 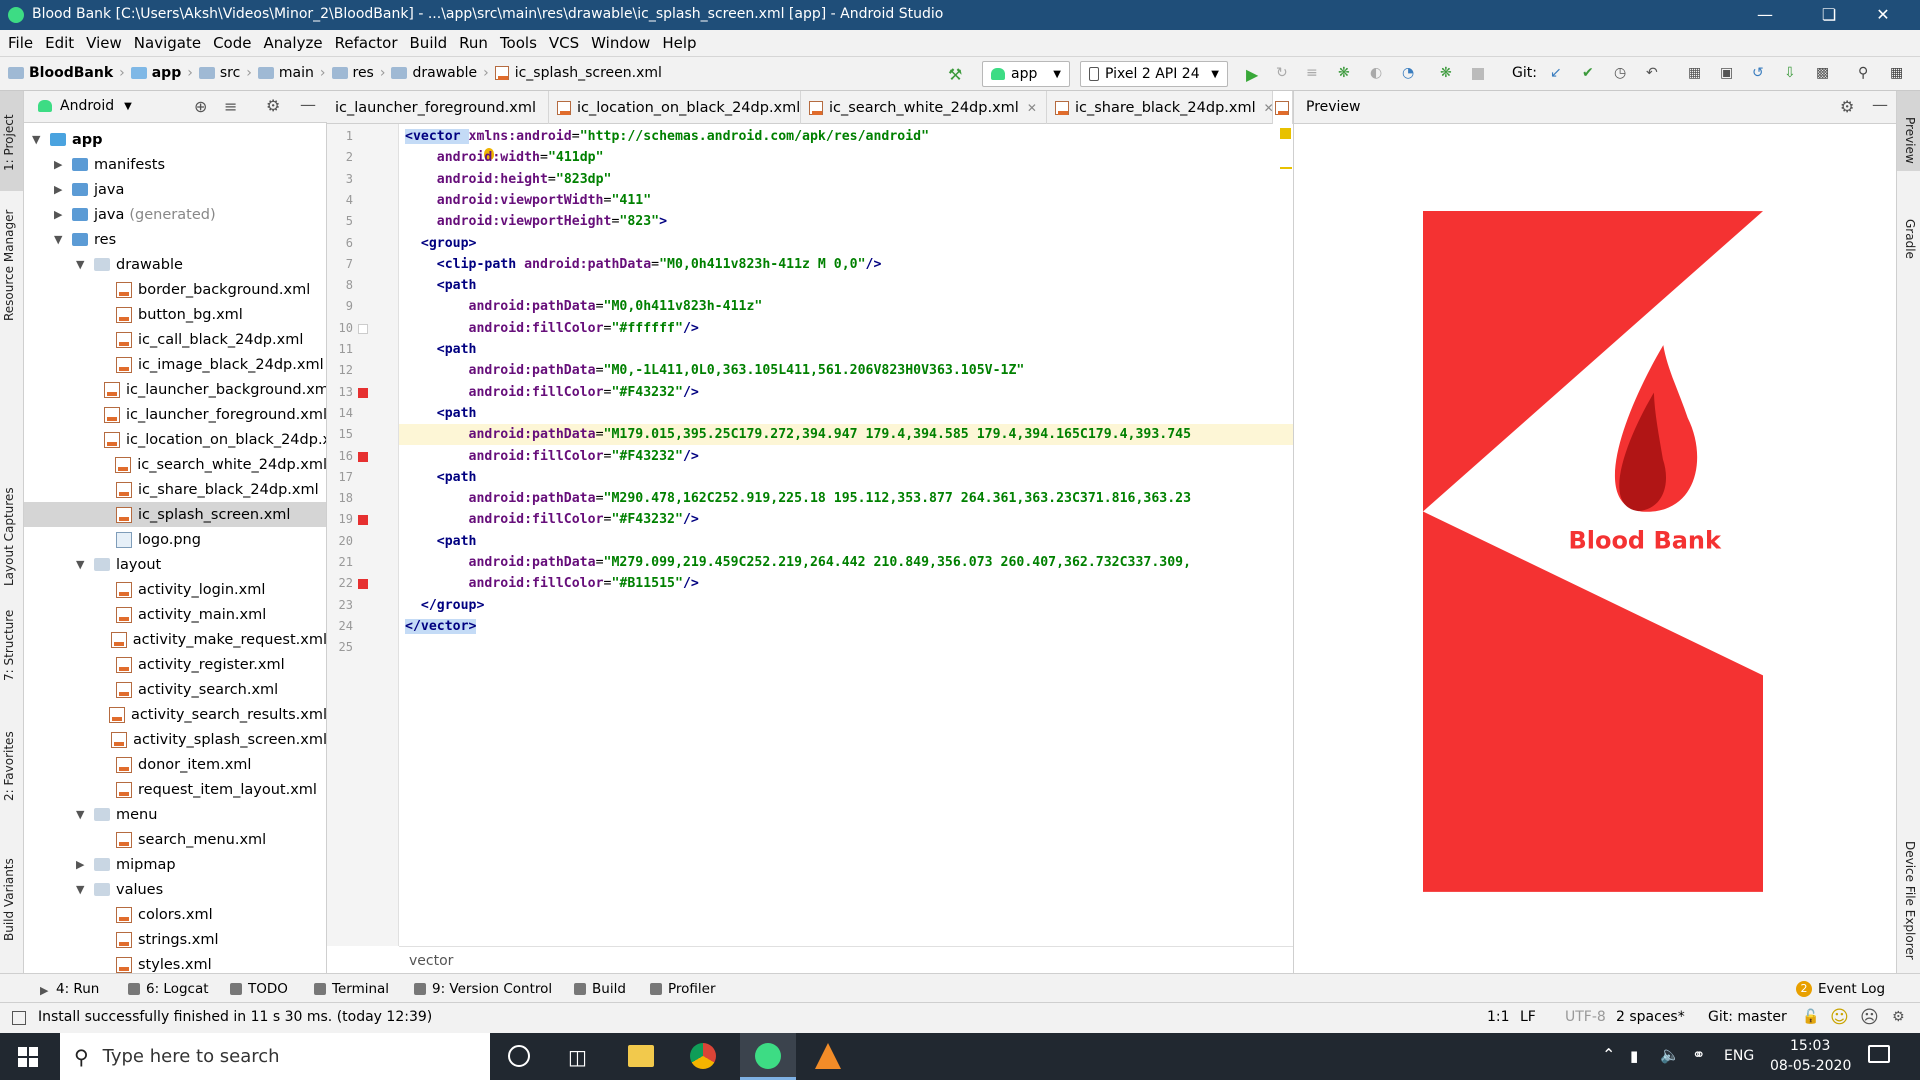 I want to click on layout-inspector-icon: ▩, so click(x=1825, y=74).